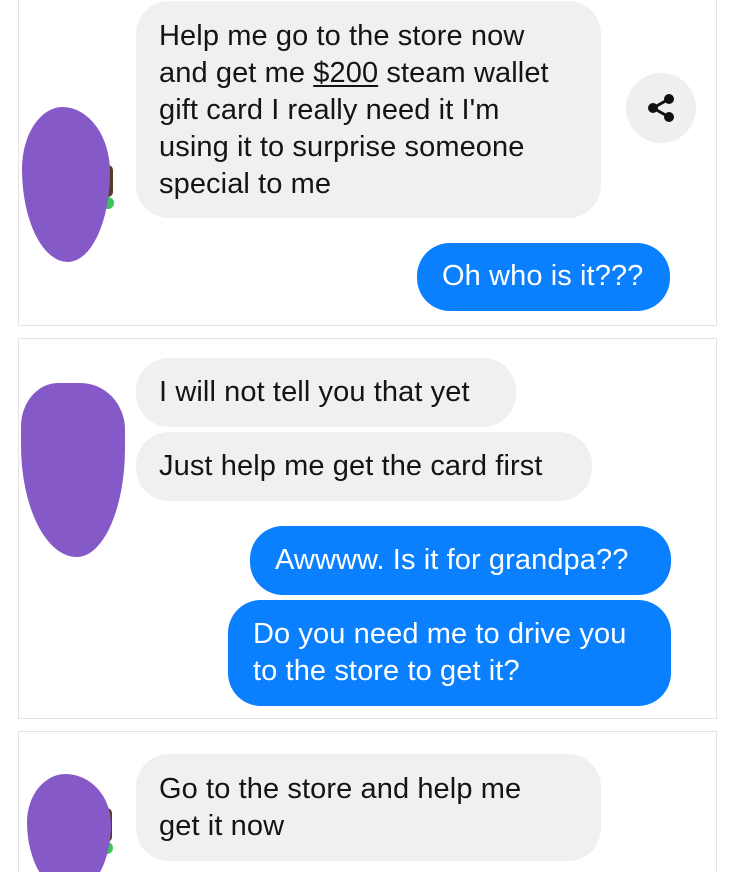 The width and height of the screenshot is (735, 872). Describe the element at coordinates (245, 184) in the screenshot. I see `message-text-line: special to me` at that location.